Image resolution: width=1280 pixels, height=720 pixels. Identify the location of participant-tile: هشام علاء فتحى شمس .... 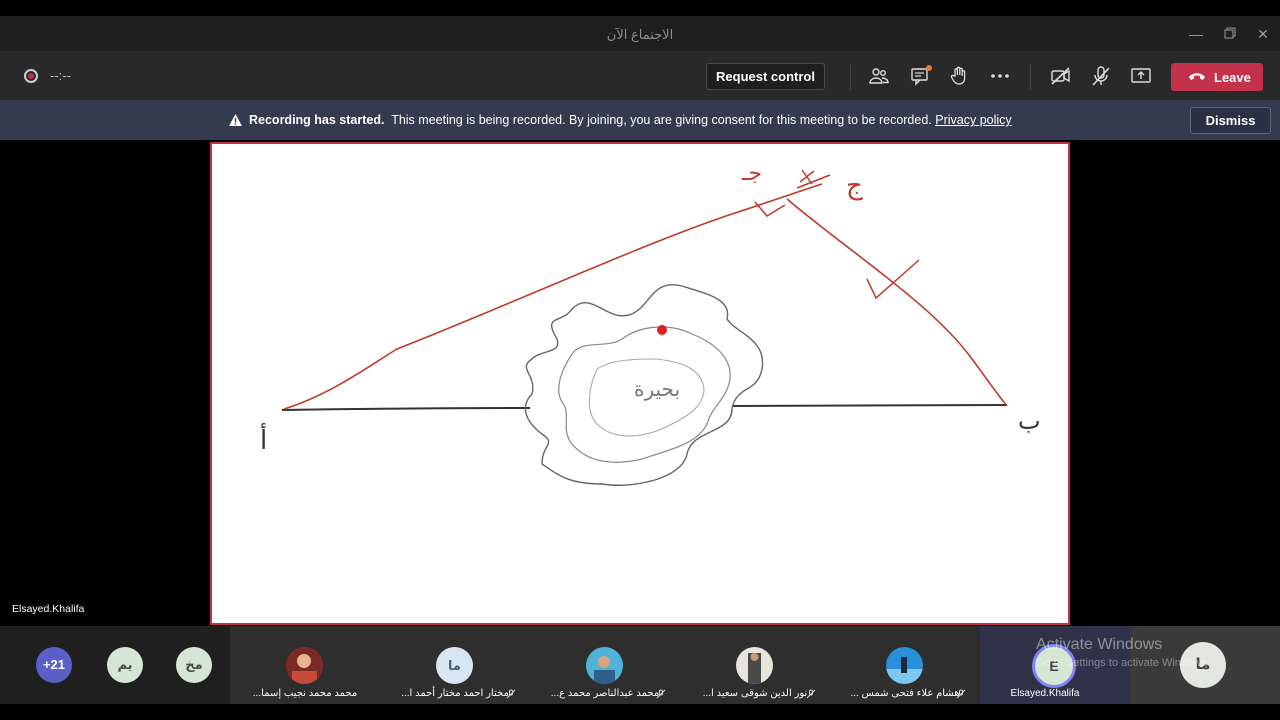
(905, 665).